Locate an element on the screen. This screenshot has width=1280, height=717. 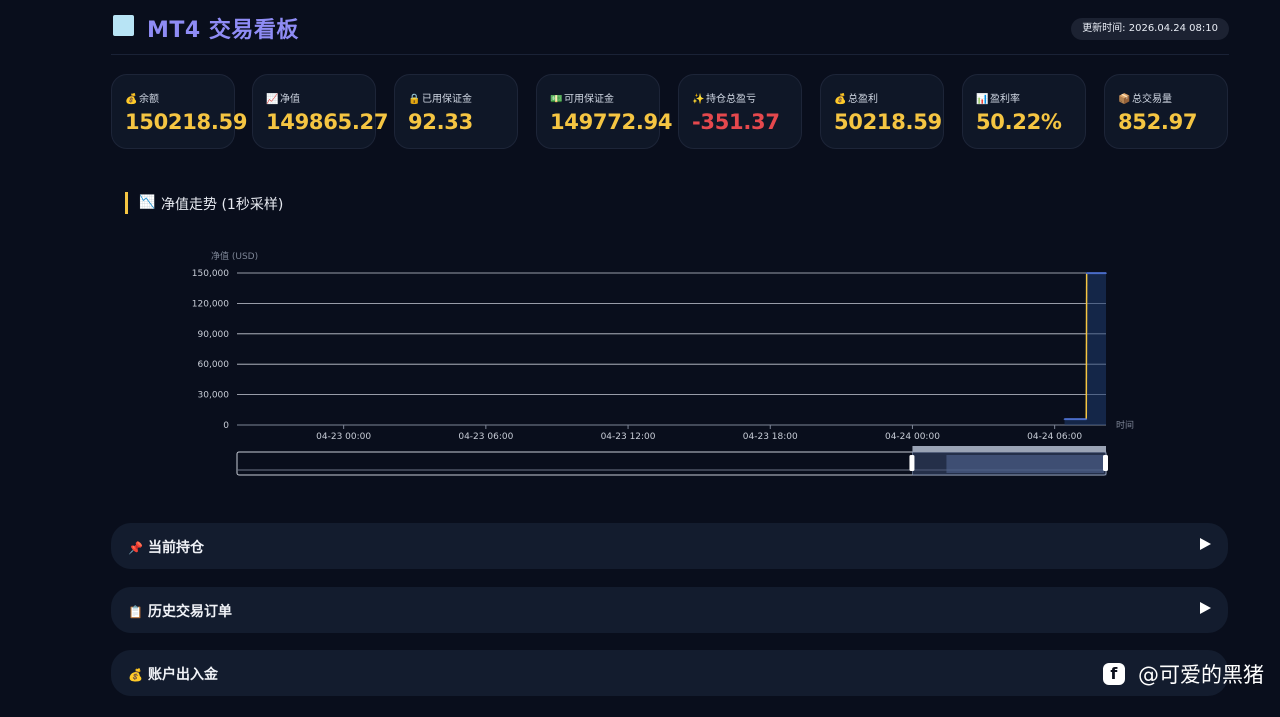
y-tick-label: 120,000 is located at coordinates (210, 304).